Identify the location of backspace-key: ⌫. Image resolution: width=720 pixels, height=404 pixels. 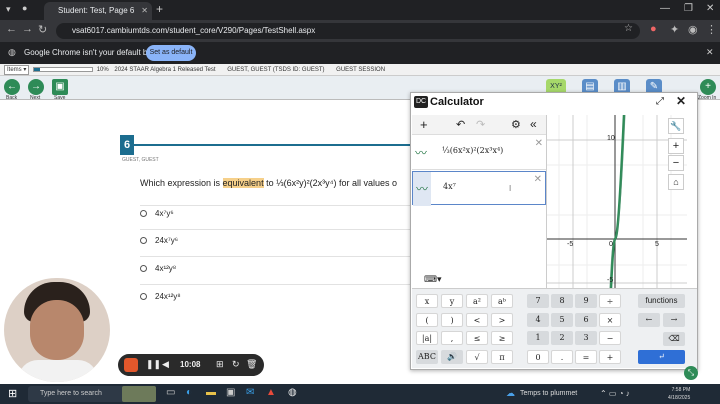
(674, 339).